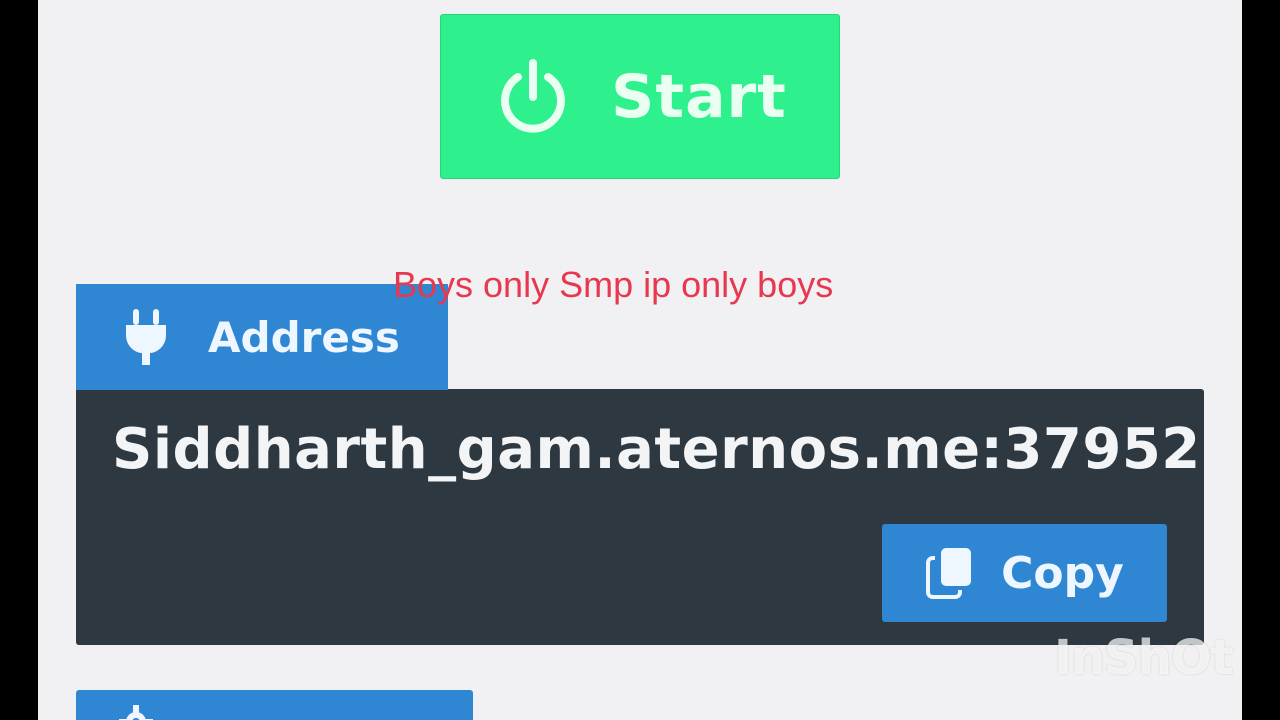 The width and height of the screenshot is (1280, 720). Describe the element at coordinates (949, 573) in the screenshot. I see `copy-icon` at that location.